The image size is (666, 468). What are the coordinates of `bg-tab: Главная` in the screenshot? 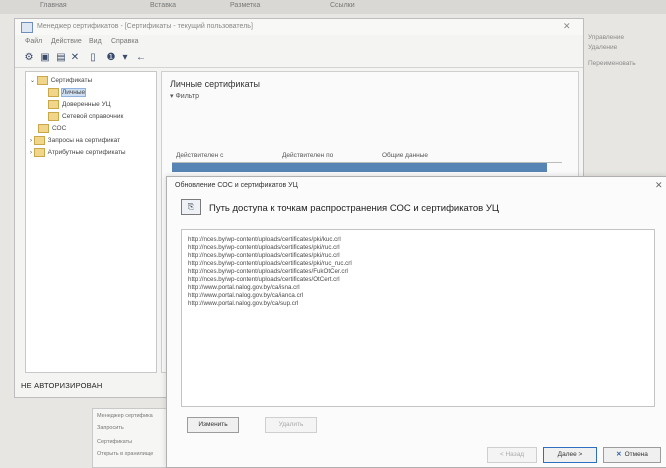 It's located at (53, 5).